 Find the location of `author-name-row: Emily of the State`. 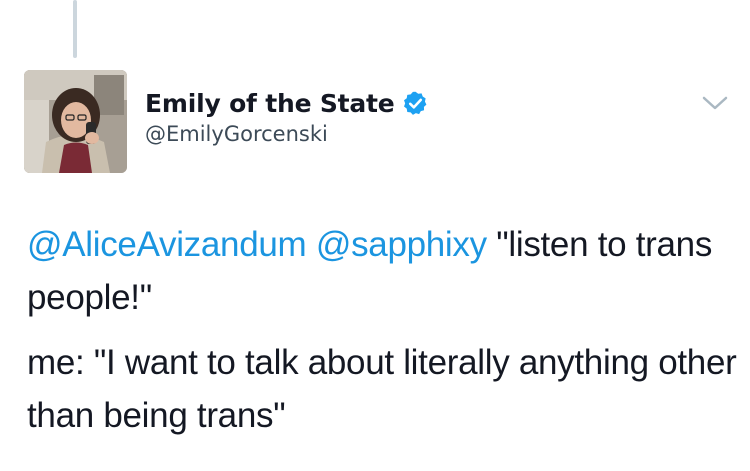

author-name-row: Emily of the State is located at coordinates (287, 103).